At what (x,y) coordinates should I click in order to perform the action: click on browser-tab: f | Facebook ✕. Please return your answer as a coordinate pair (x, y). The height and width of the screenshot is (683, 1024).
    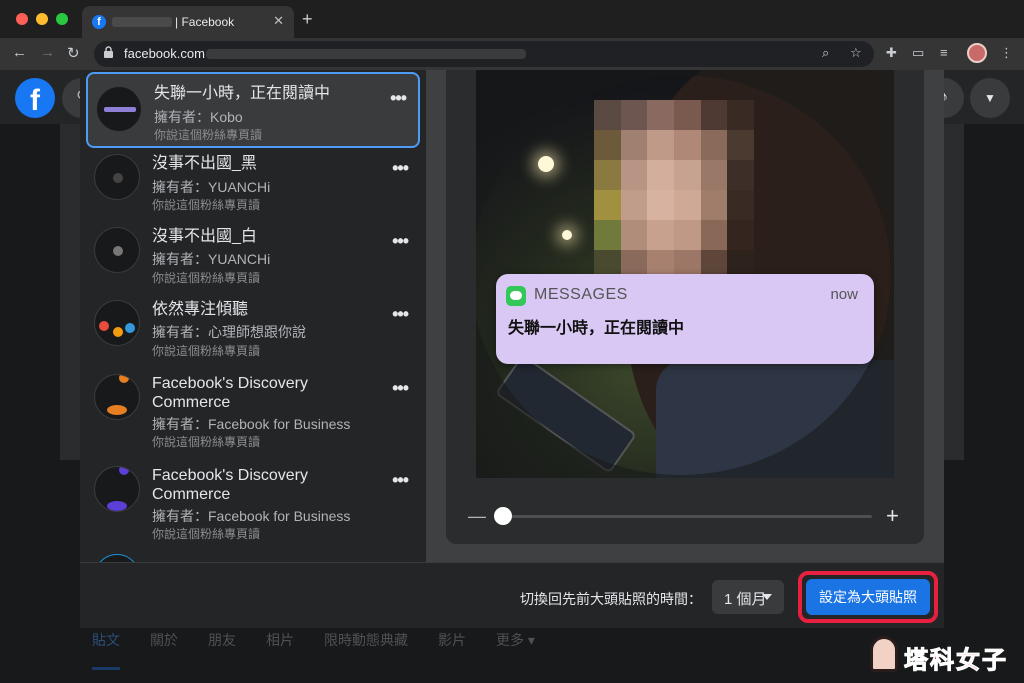
    Looking at the image, I should click on (188, 22).